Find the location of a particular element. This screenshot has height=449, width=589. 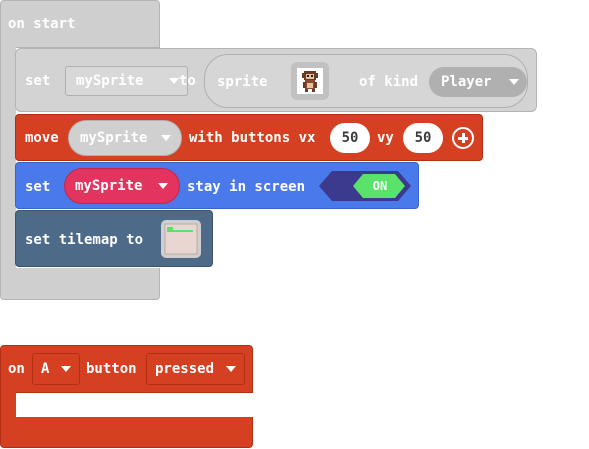

on-start-spine is located at coordinates (8, 161).